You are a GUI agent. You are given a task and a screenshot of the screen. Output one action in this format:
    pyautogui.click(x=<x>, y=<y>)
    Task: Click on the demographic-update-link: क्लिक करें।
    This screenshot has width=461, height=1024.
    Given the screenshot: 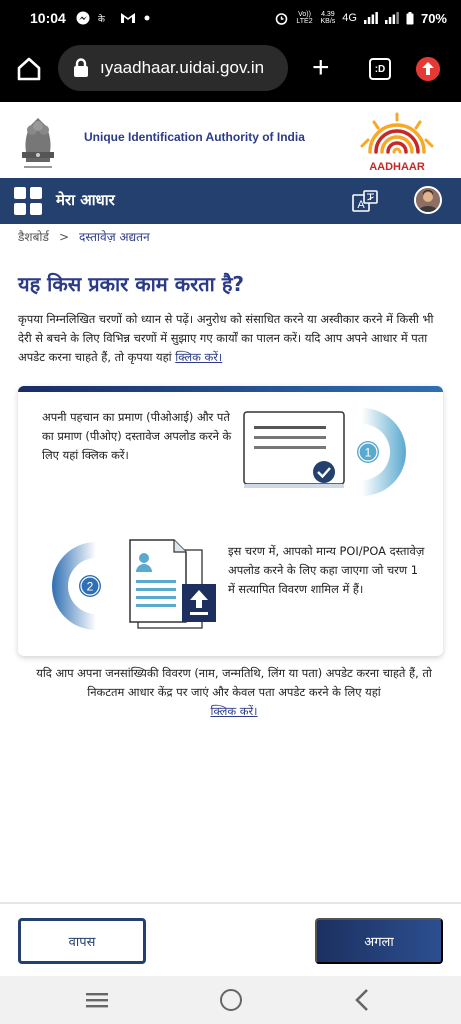 What is the action you would take?
    pyautogui.click(x=234, y=711)
    